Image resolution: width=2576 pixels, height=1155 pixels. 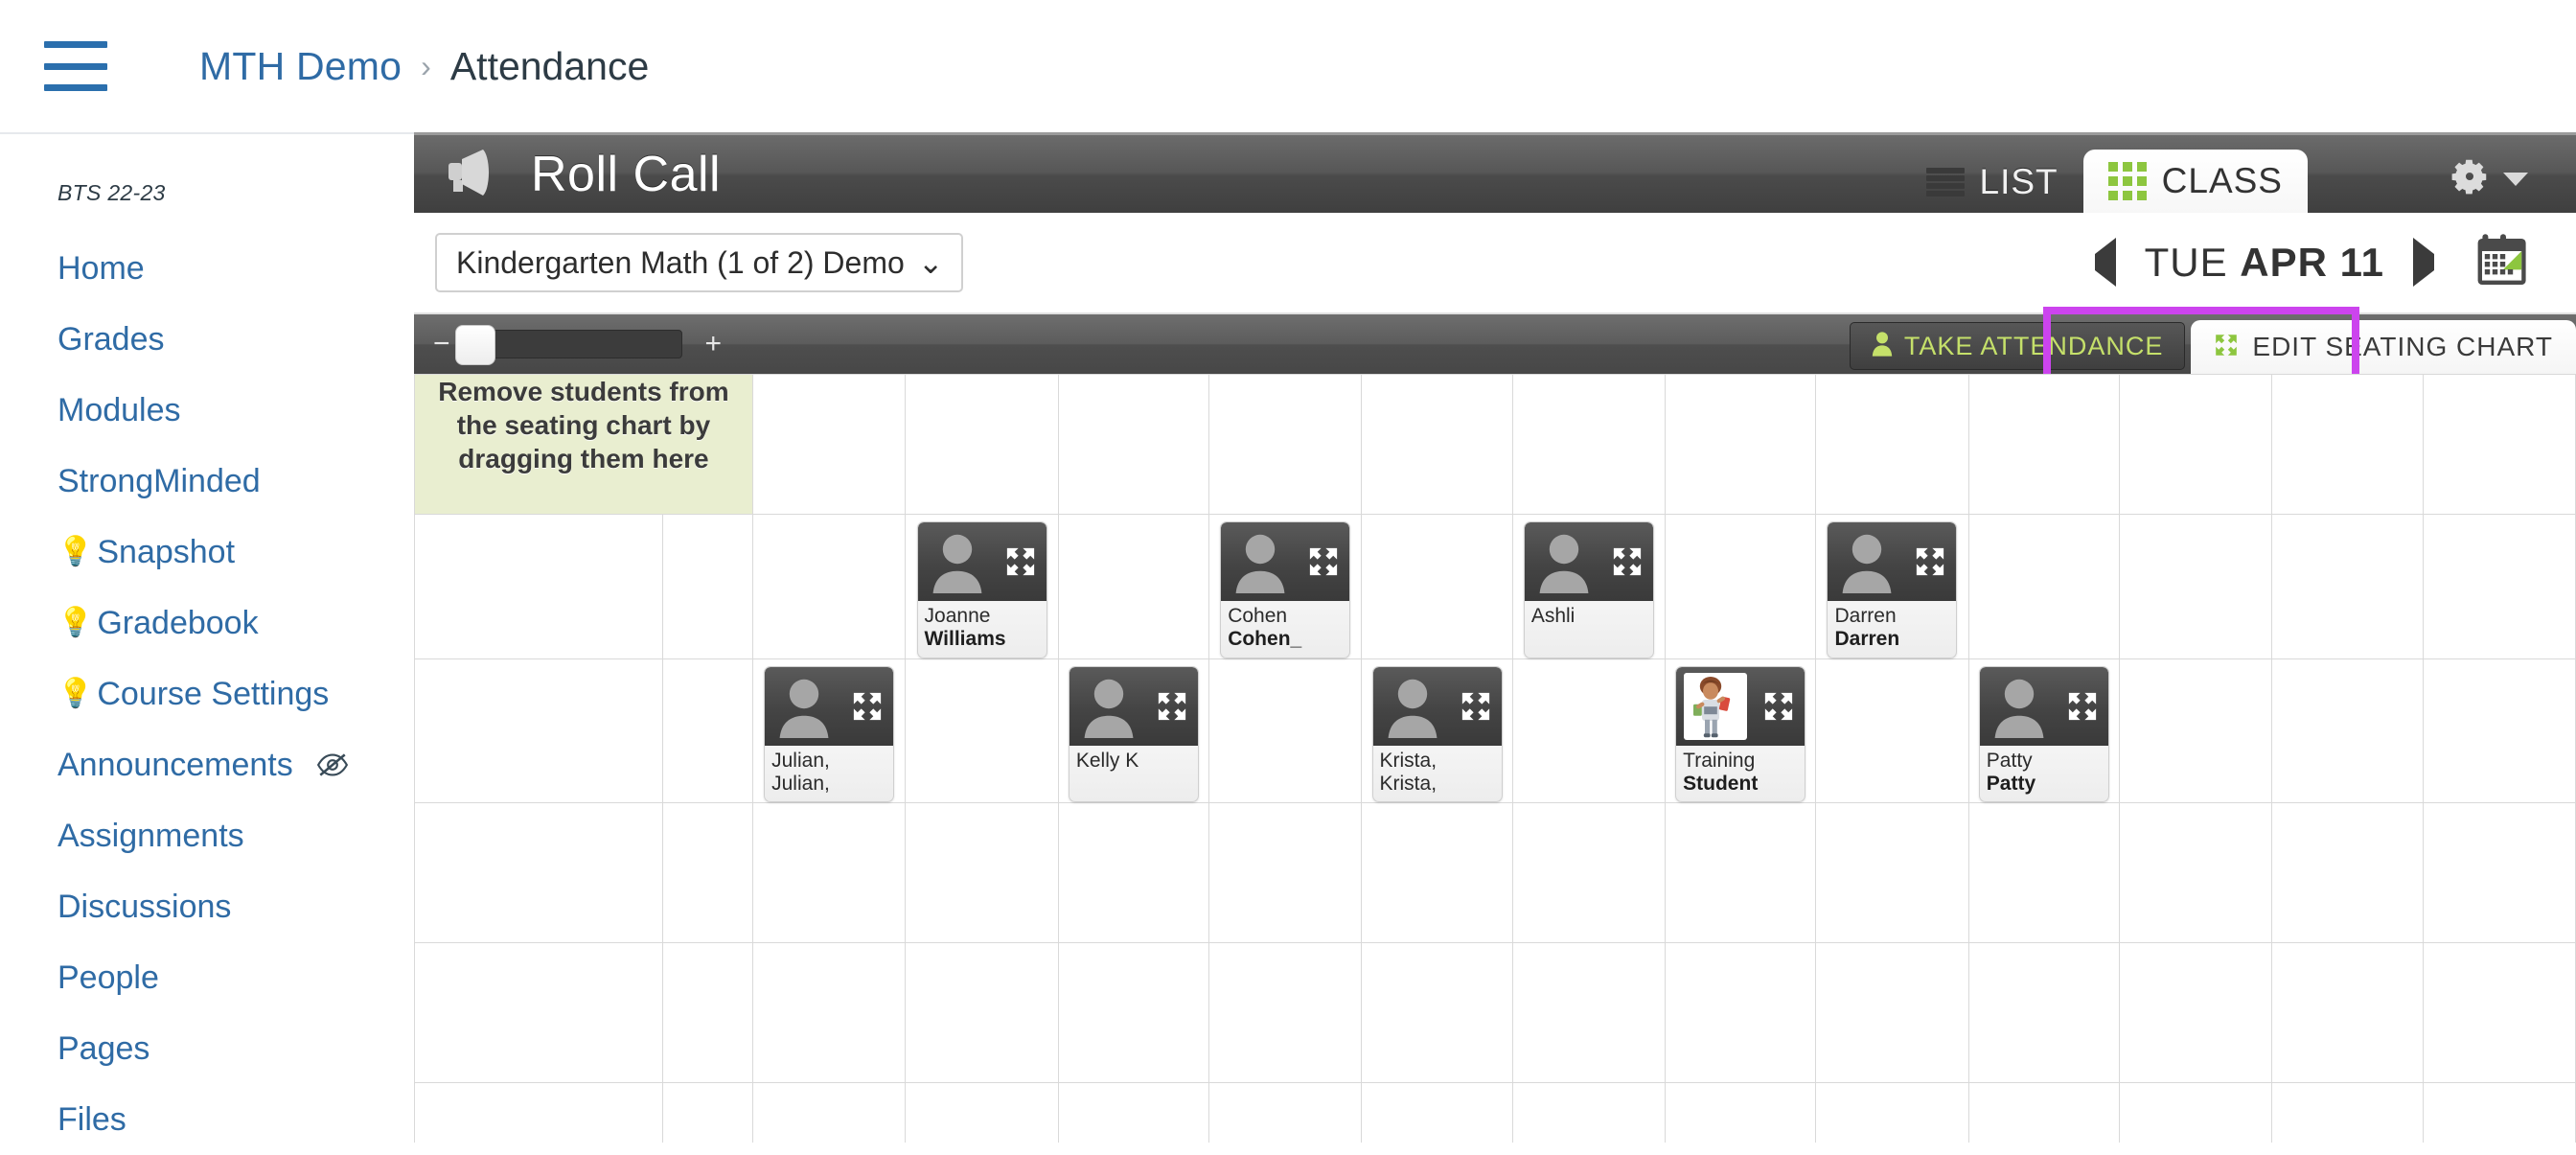 I want to click on sidebar-item-grades: Grades, so click(x=207, y=340).